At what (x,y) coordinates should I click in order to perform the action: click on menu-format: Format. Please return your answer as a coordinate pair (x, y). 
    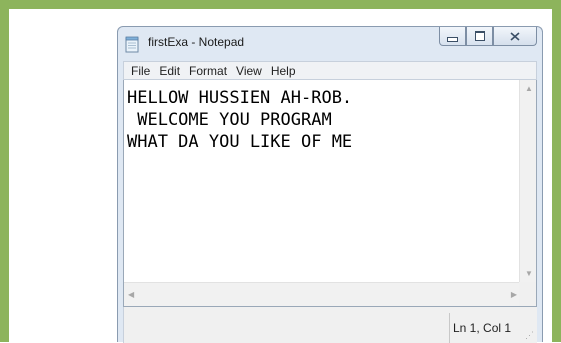
    Looking at the image, I should click on (208, 71).